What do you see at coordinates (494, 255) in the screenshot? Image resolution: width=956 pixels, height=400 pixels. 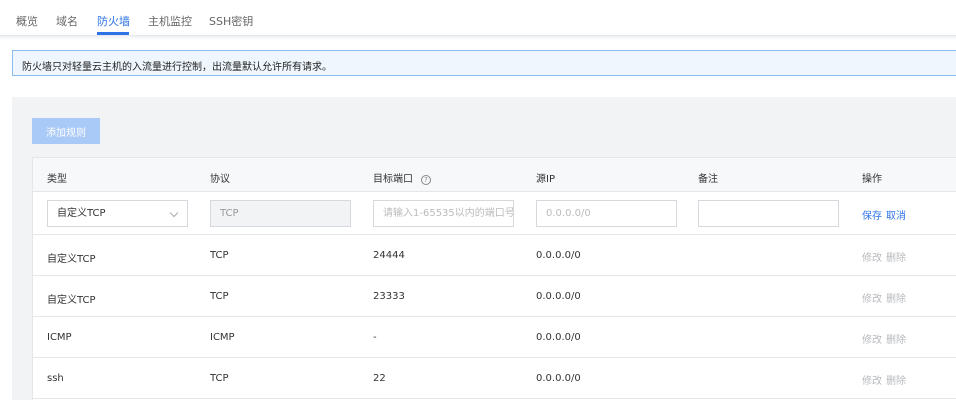 I see `table-row: 自定义TCP TCP 24444 0.0.0.0/0 修改 删除` at bounding box center [494, 255].